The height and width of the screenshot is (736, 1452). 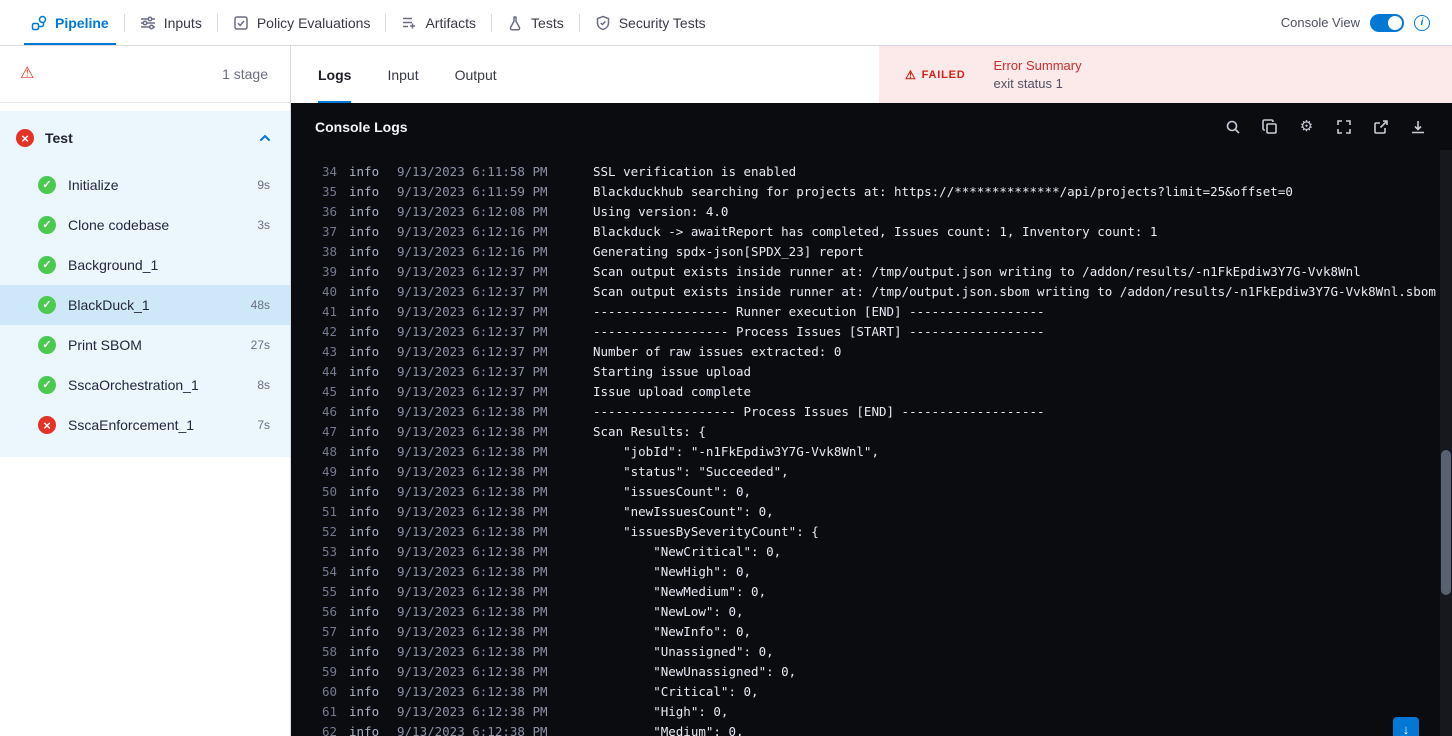 I want to click on scroll-to-bottom-button: ↓, so click(x=1406, y=726).